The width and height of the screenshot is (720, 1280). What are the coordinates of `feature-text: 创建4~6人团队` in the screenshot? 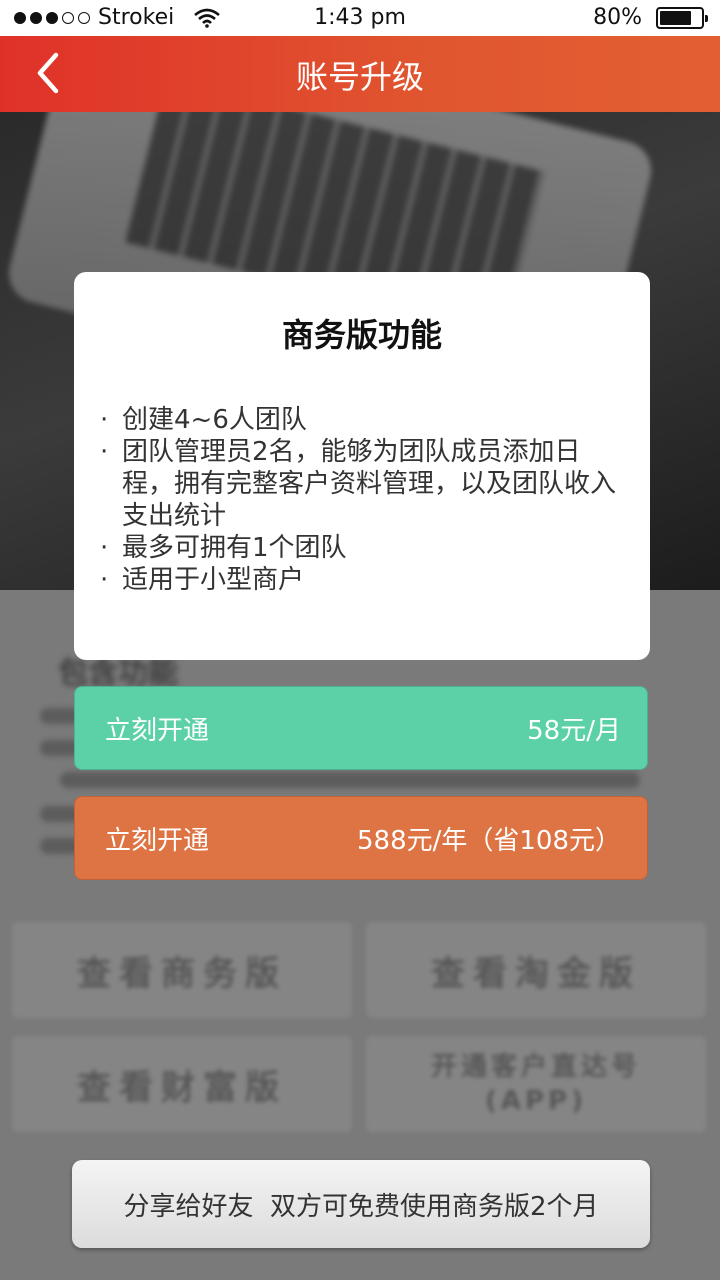 It's located at (214, 420).